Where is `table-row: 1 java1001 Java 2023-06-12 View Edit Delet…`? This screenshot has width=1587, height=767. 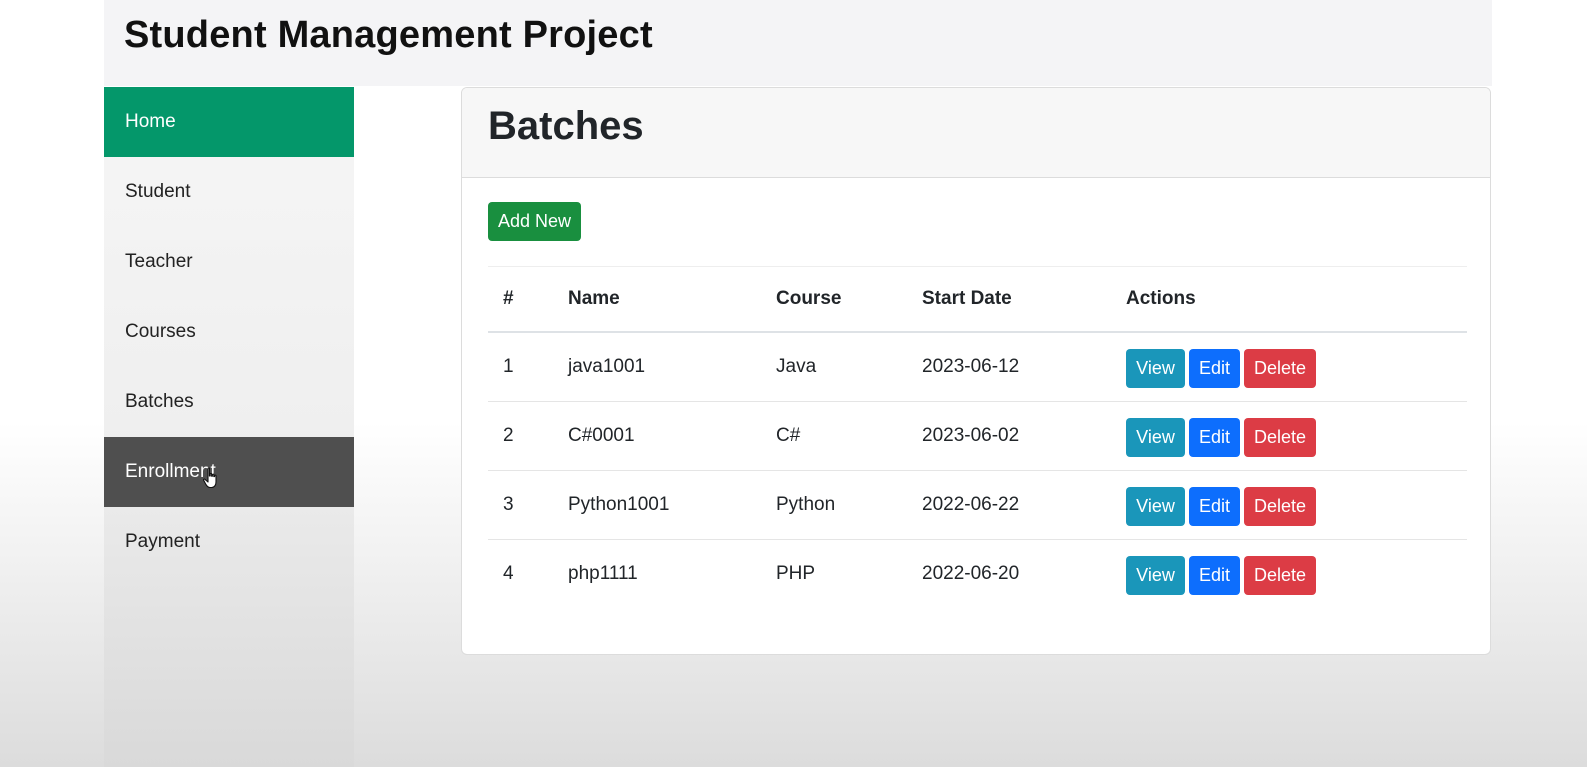
table-row: 1 java1001 Java 2023-06-12 View Edit Delet… is located at coordinates (977, 367).